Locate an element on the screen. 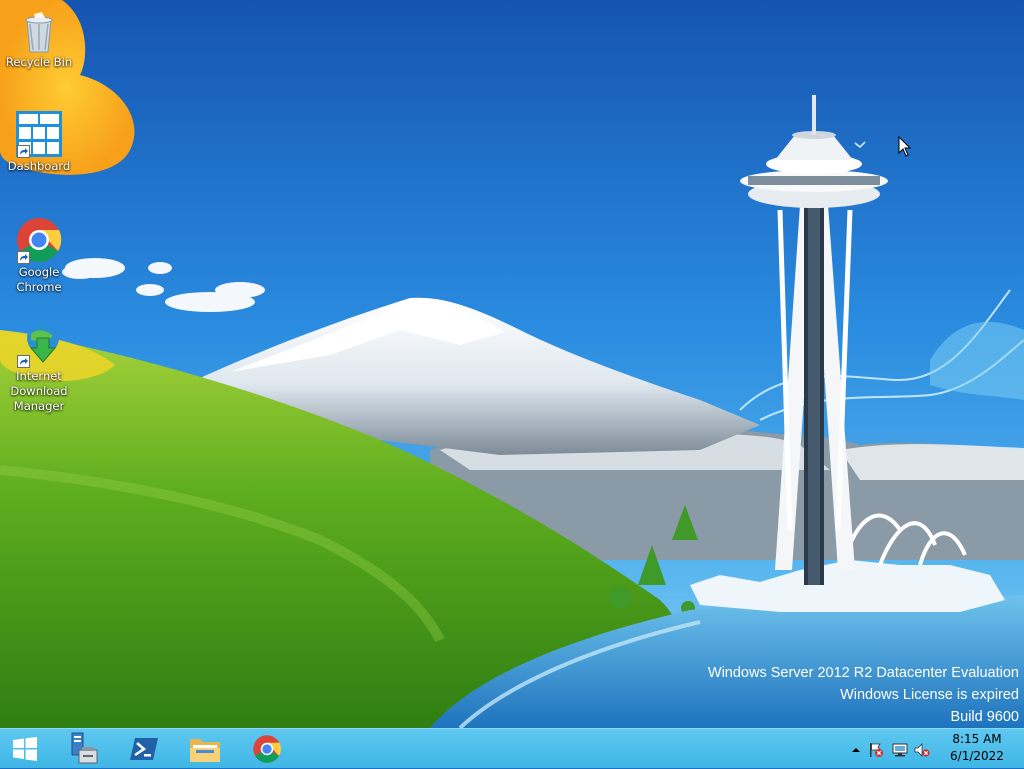 The image size is (1024, 769). taskbar-file-explorer is located at coordinates (205, 749).